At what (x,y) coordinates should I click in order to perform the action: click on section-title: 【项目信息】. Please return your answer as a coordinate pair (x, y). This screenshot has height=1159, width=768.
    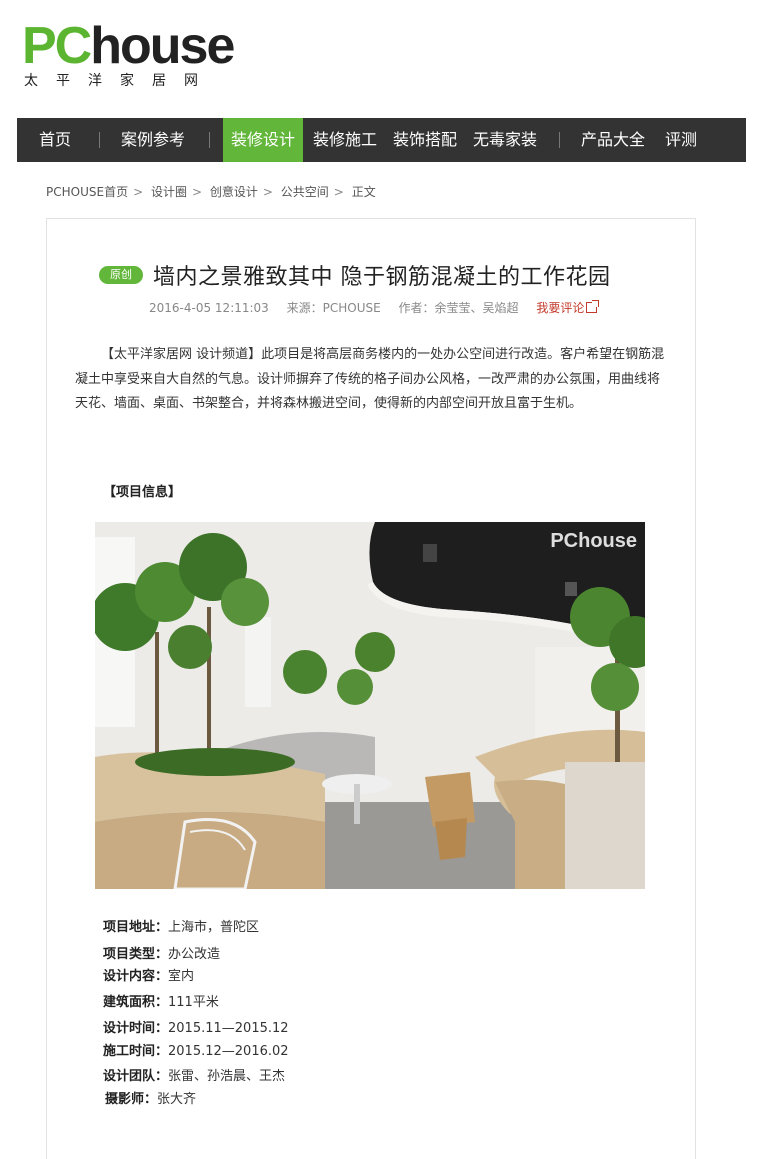
    Looking at the image, I should click on (142, 492).